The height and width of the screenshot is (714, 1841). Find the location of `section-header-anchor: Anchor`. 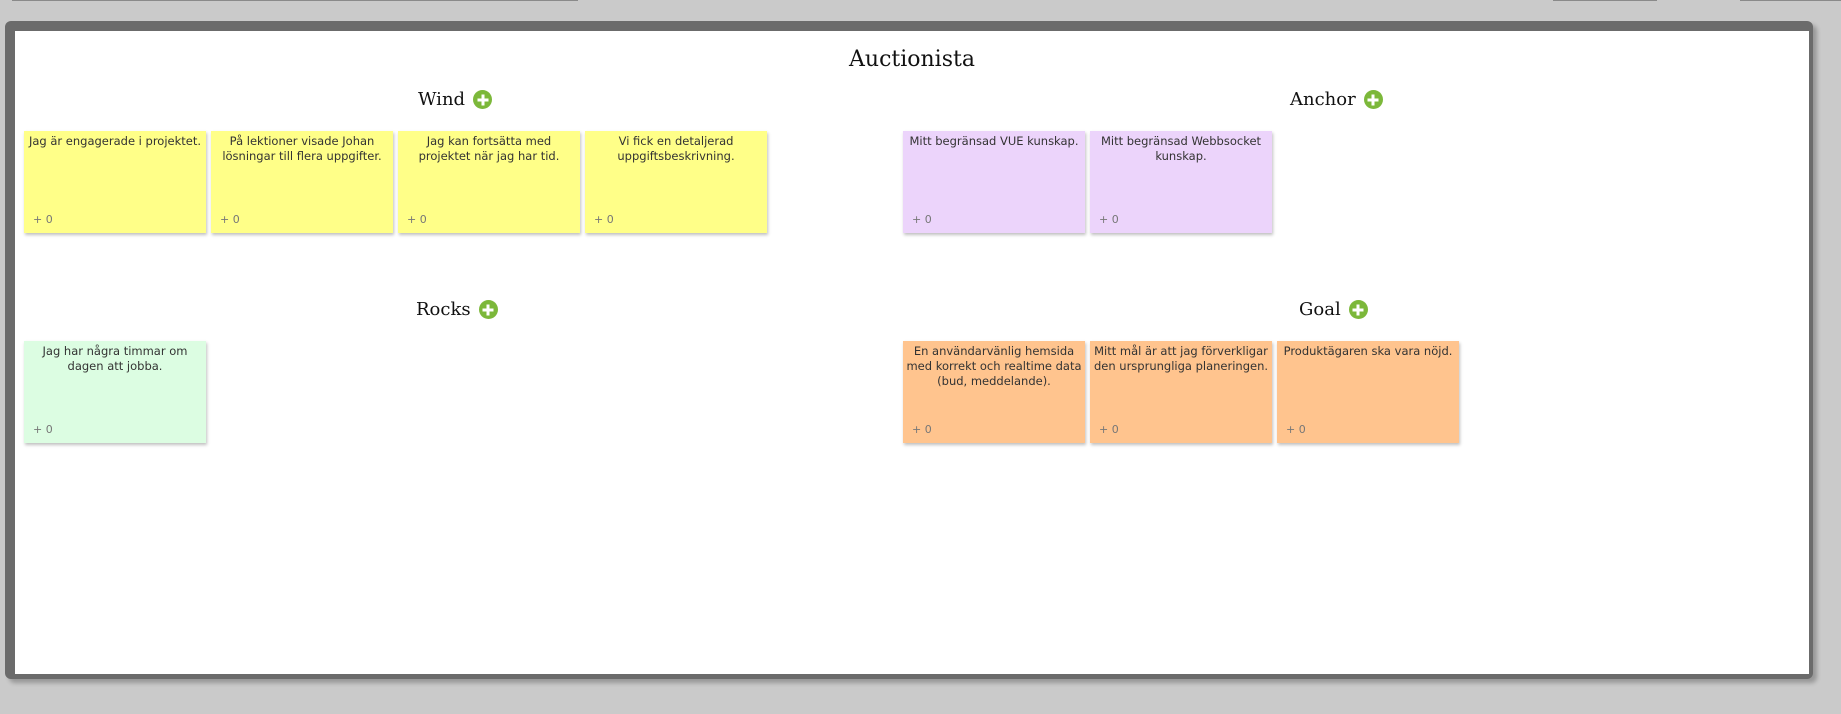

section-header-anchor: Anchor is located at coordinates (1336, 99).